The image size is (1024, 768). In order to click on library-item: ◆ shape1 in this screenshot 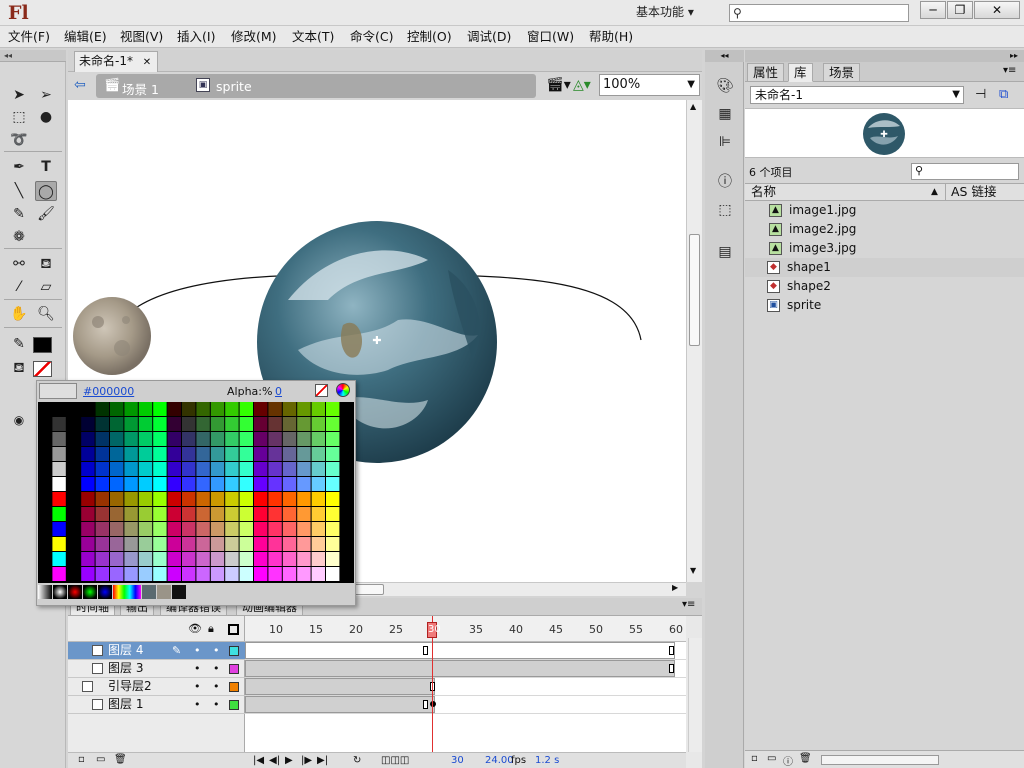, I will do `click(884, 267)`.